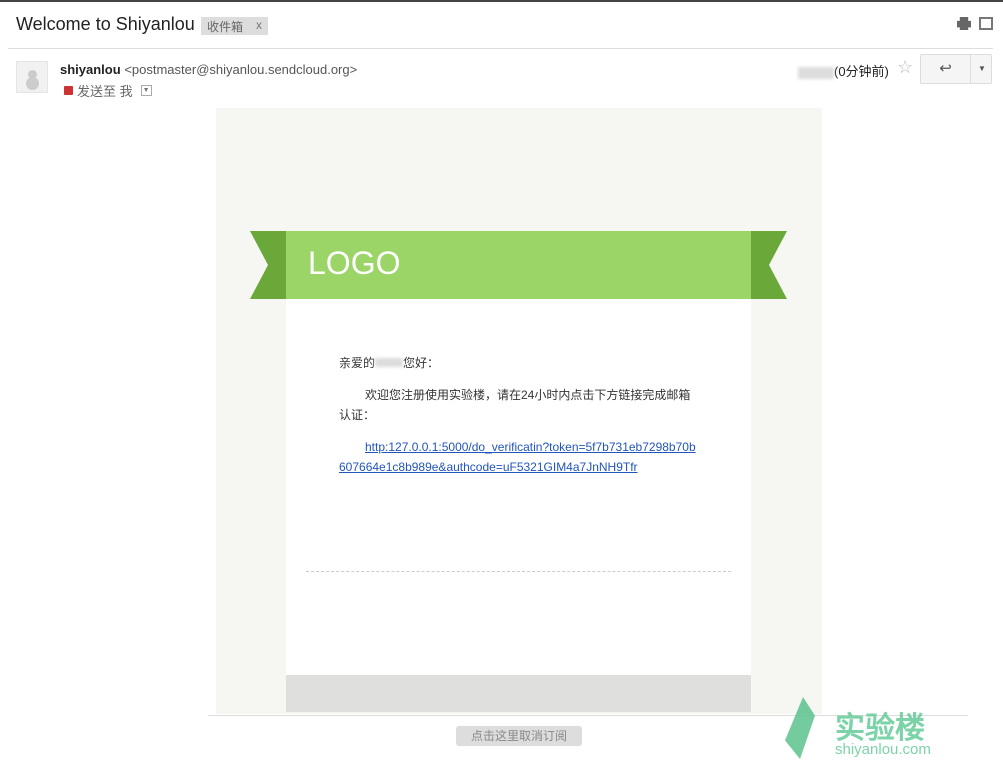  What do you see at coordinates (519, 736) in the screenshot?
I see `unsubscribe-button: 点击这里取消订阅` at bounding box center [519, 736].